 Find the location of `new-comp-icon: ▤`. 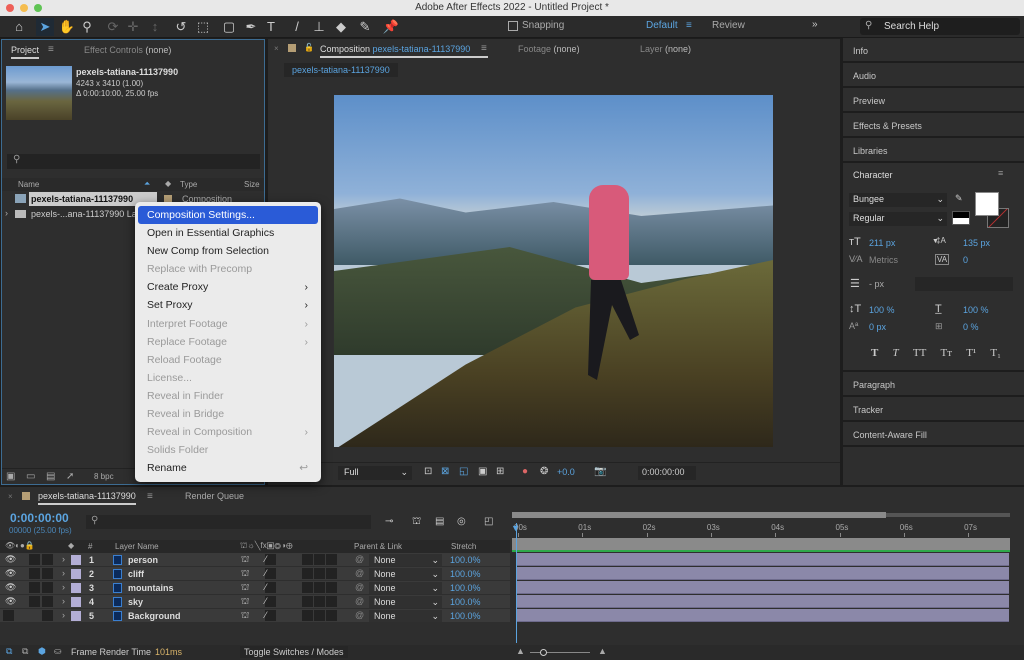

new-comp-icon: ▤ is located at coordinates (50, 476).